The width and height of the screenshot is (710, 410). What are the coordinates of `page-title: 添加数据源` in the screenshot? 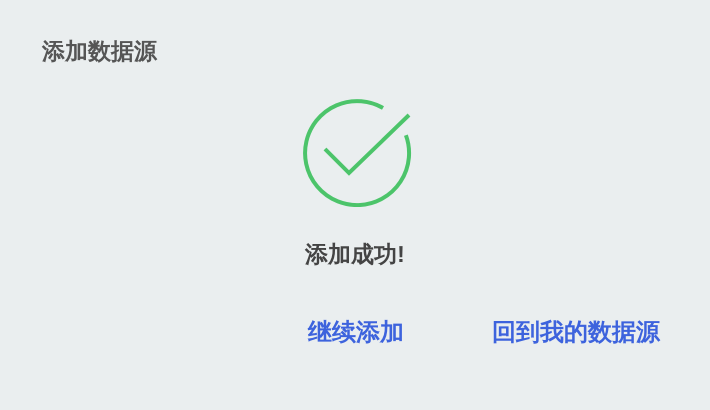 It's located at (99, 51).